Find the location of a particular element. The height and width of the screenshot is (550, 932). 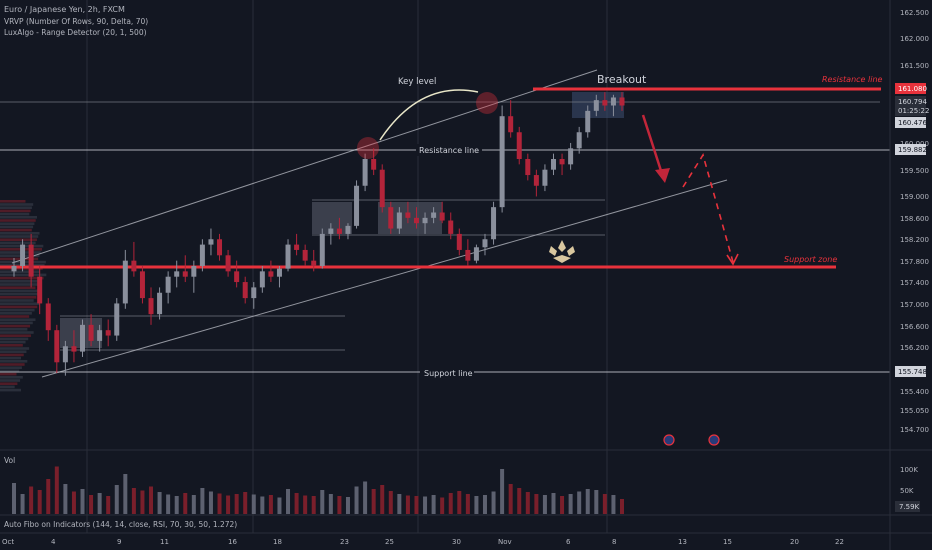

price-tick: 162.500 is located at coordinates (914, 13).